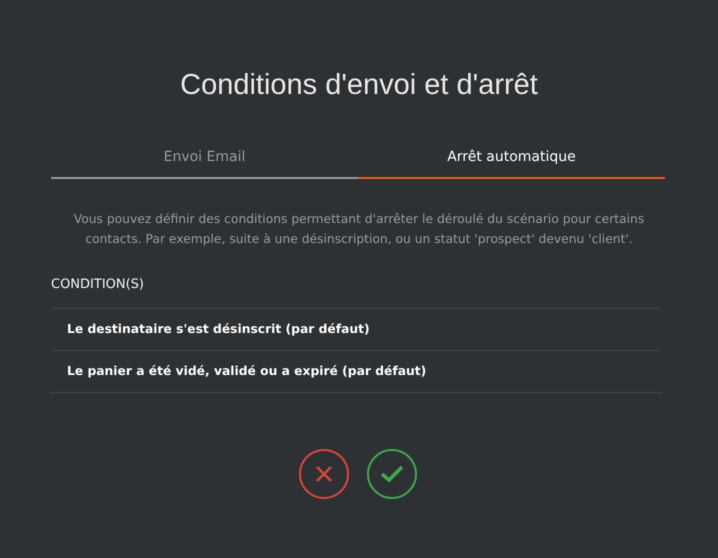  What do you see at coordinates (204, 164) in the screenshot?
I see `tab: Envoi Email` at bounding box center [204, 164].